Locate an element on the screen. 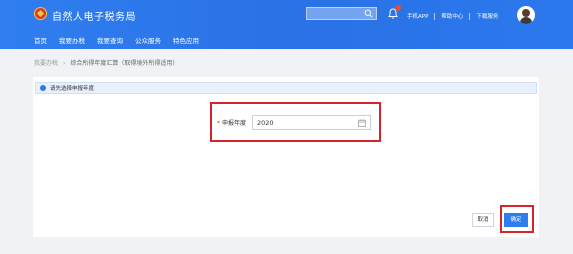  cancel-button: 取消 is located at coordinates (483, 220).